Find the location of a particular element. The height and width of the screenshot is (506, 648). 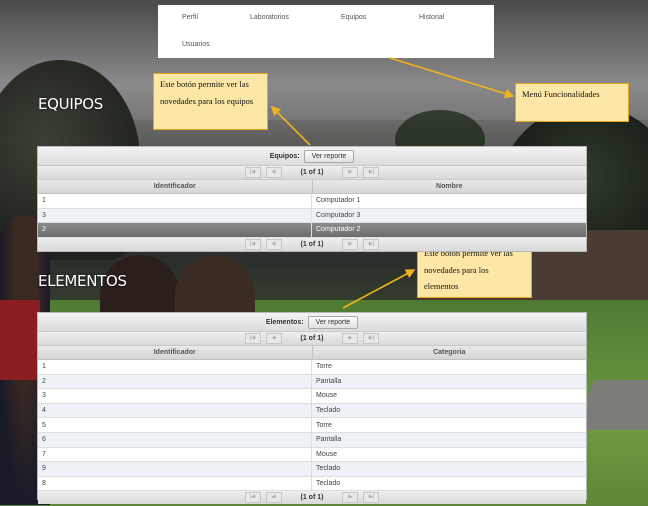

elementos-pager-bottom: |◀ ◀ (1 of 1) ▶ ▶| is located at coordinates (312, 498).